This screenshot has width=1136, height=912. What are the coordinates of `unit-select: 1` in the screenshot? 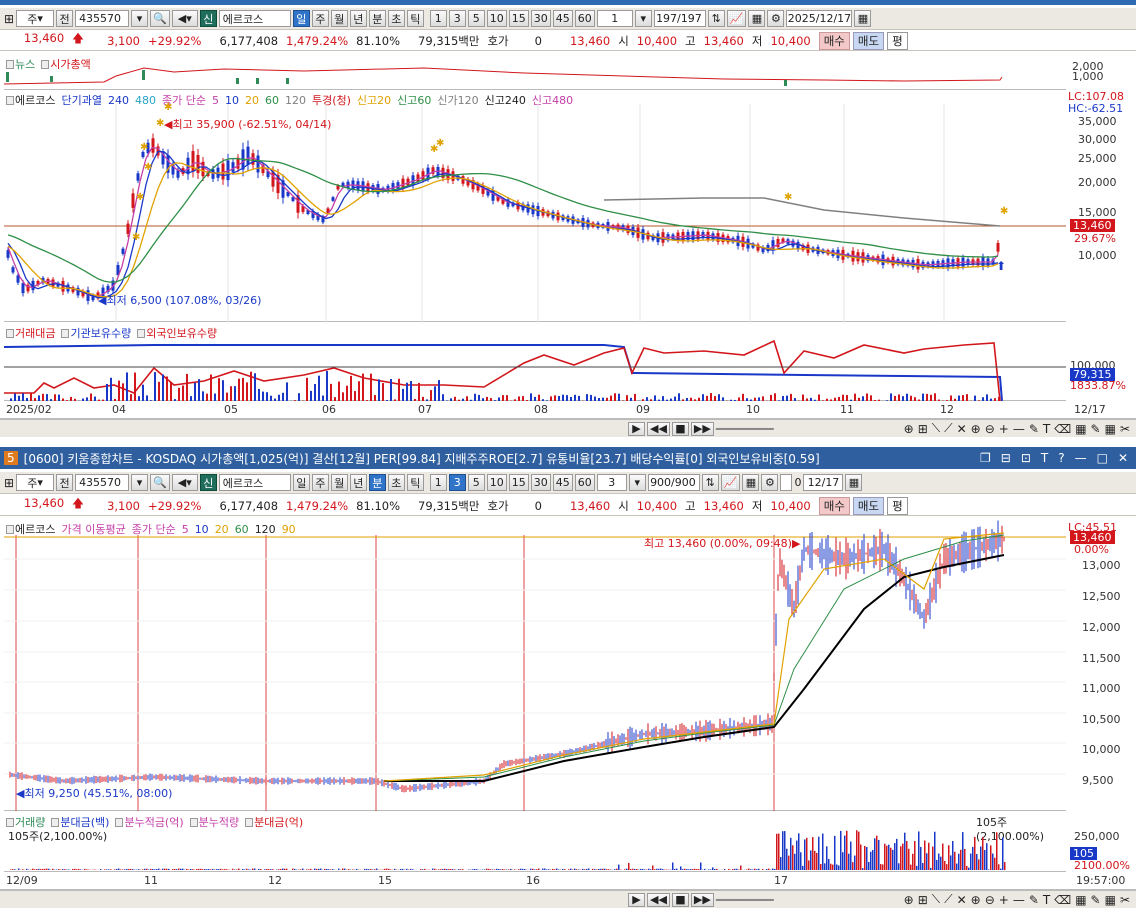 It's located at (614, 18).